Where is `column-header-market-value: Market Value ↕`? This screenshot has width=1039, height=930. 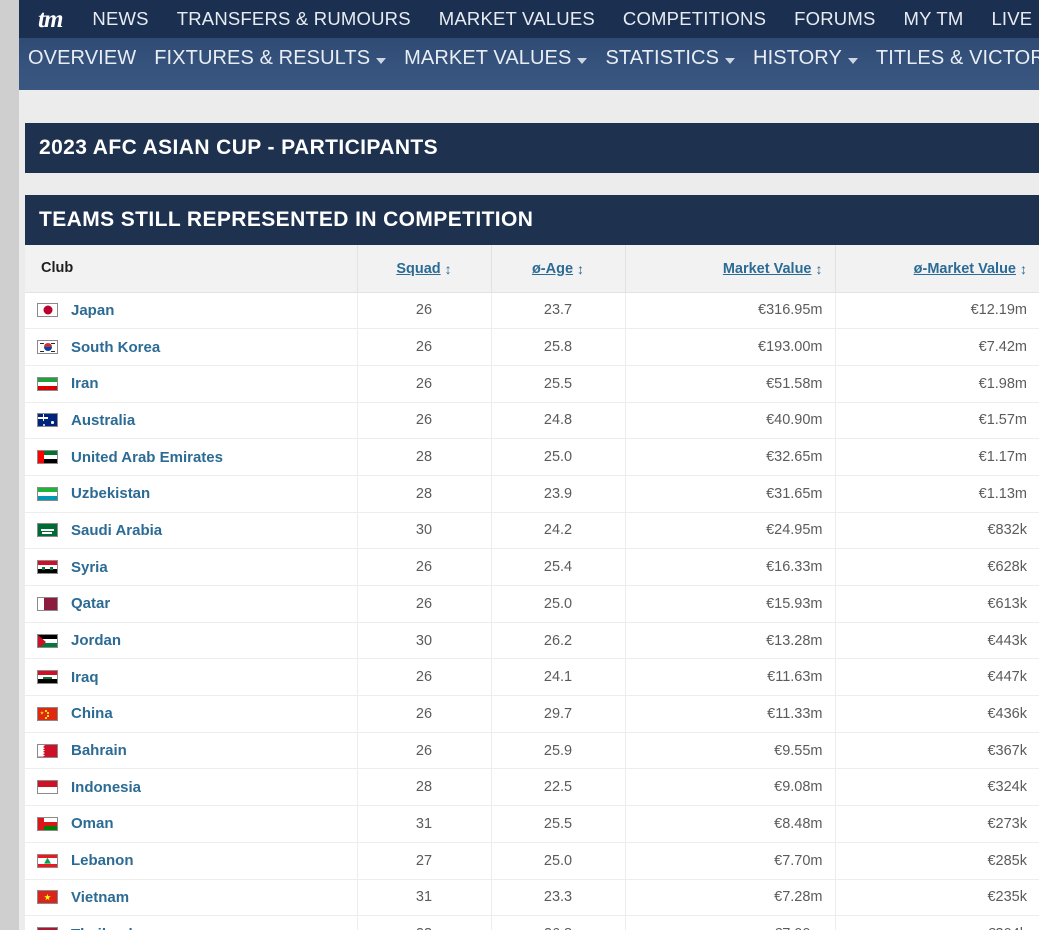 column-header-market-value: Market Value ↕ is located at coordinates (730, 269).